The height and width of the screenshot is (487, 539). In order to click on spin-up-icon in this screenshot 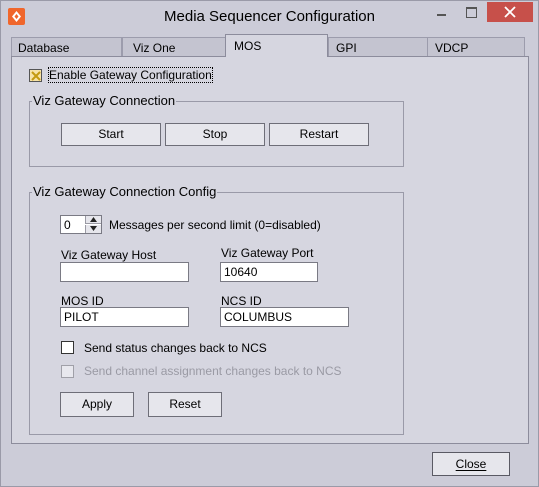, I will do `click(93, 220)`.